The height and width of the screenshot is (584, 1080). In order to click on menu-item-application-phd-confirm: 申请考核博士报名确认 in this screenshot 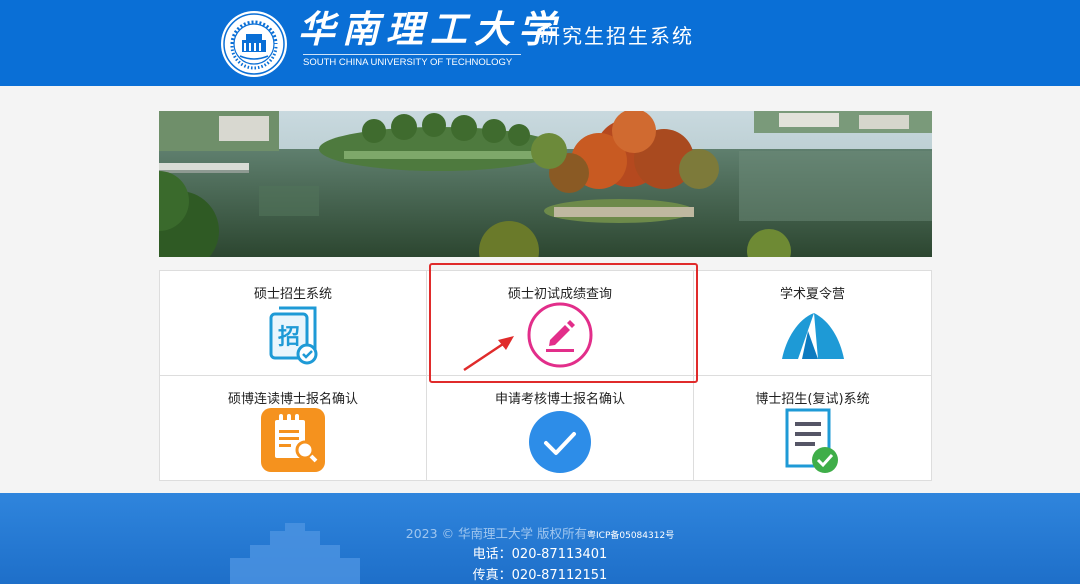, I will do `click(560, 428)`.